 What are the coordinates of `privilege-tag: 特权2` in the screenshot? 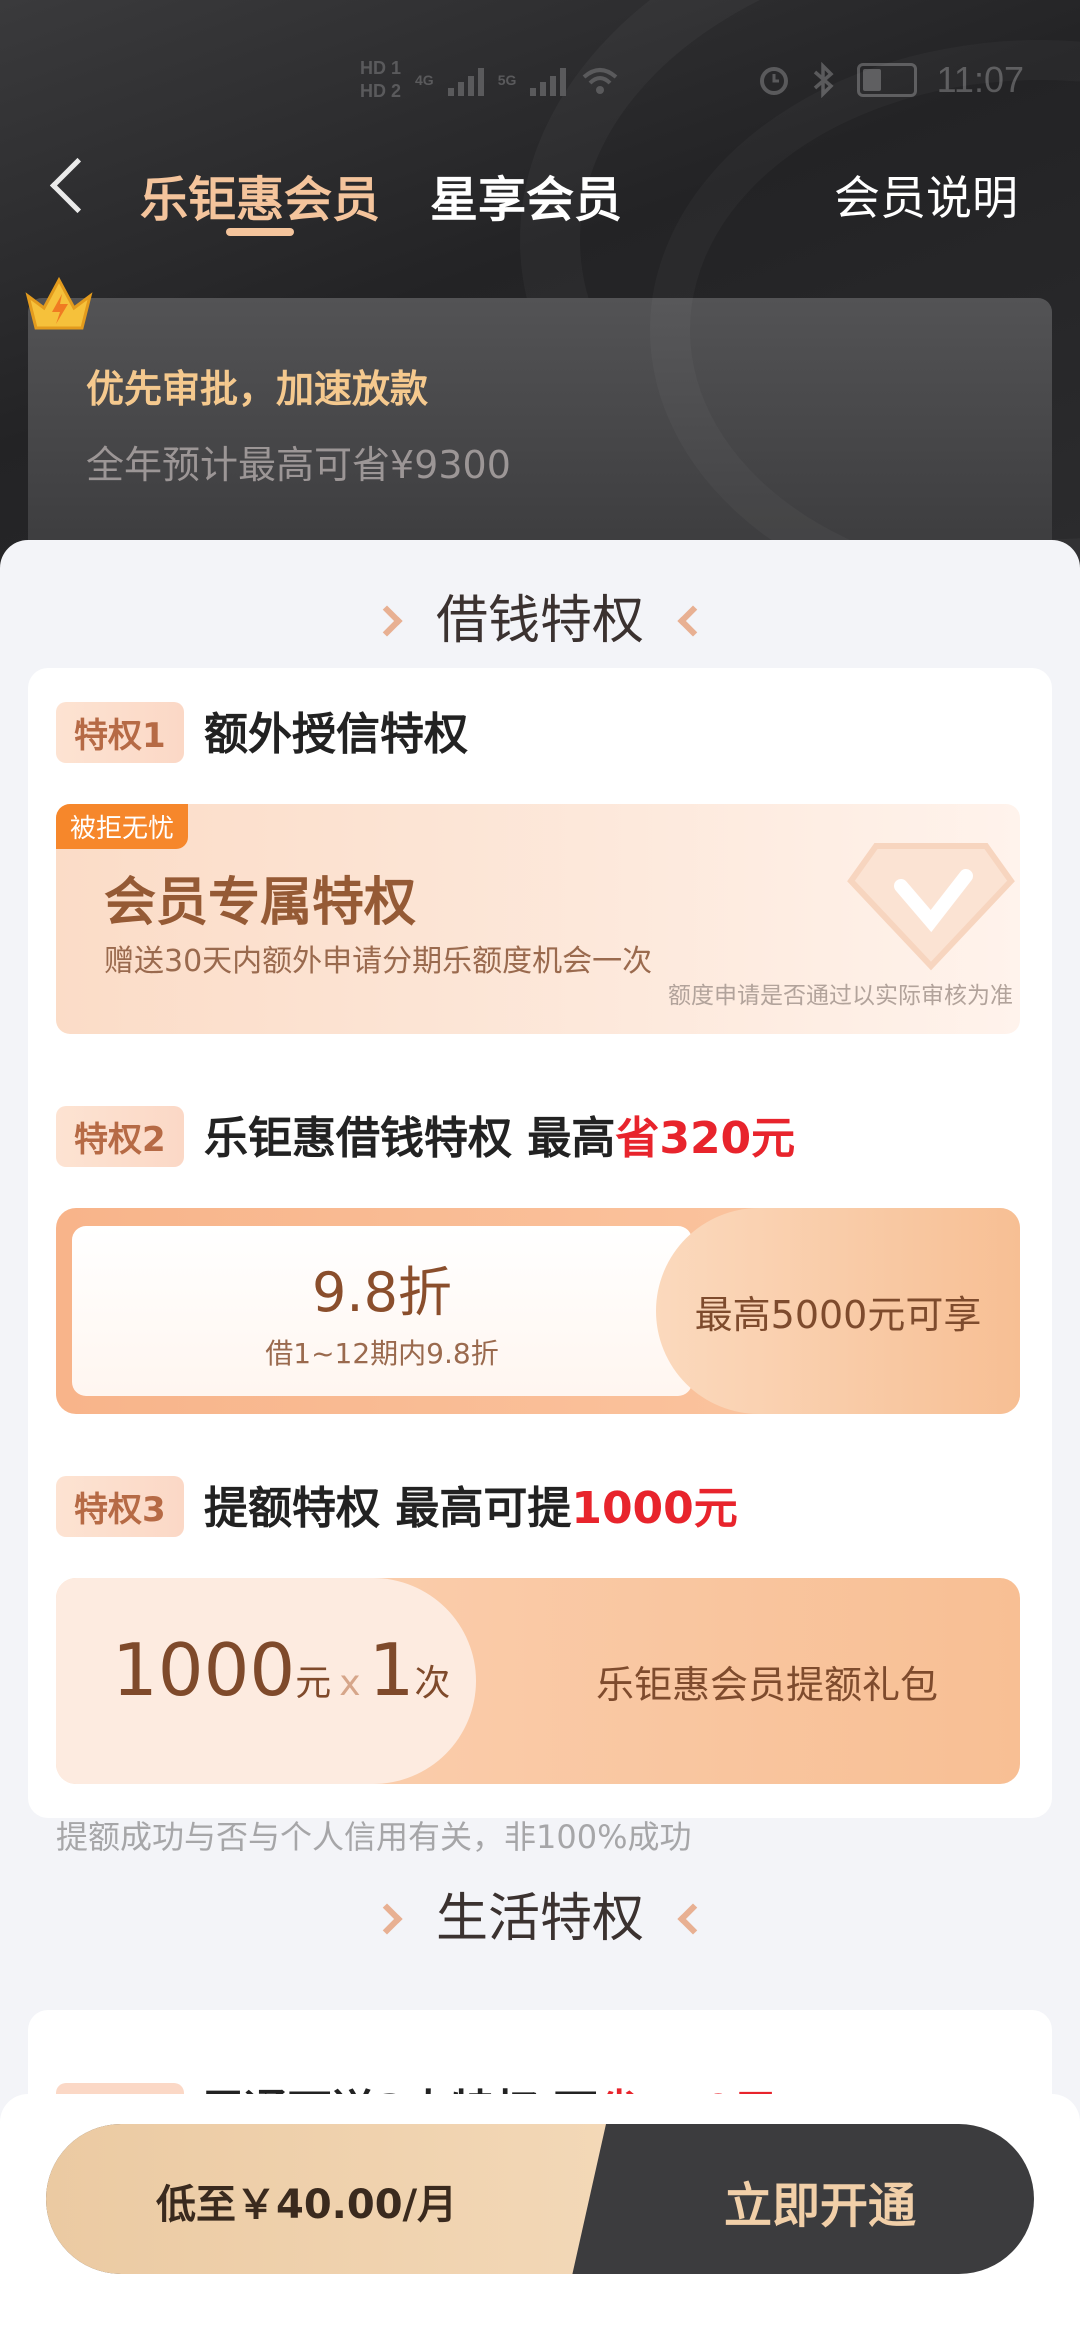 It's located at (120, 1136).